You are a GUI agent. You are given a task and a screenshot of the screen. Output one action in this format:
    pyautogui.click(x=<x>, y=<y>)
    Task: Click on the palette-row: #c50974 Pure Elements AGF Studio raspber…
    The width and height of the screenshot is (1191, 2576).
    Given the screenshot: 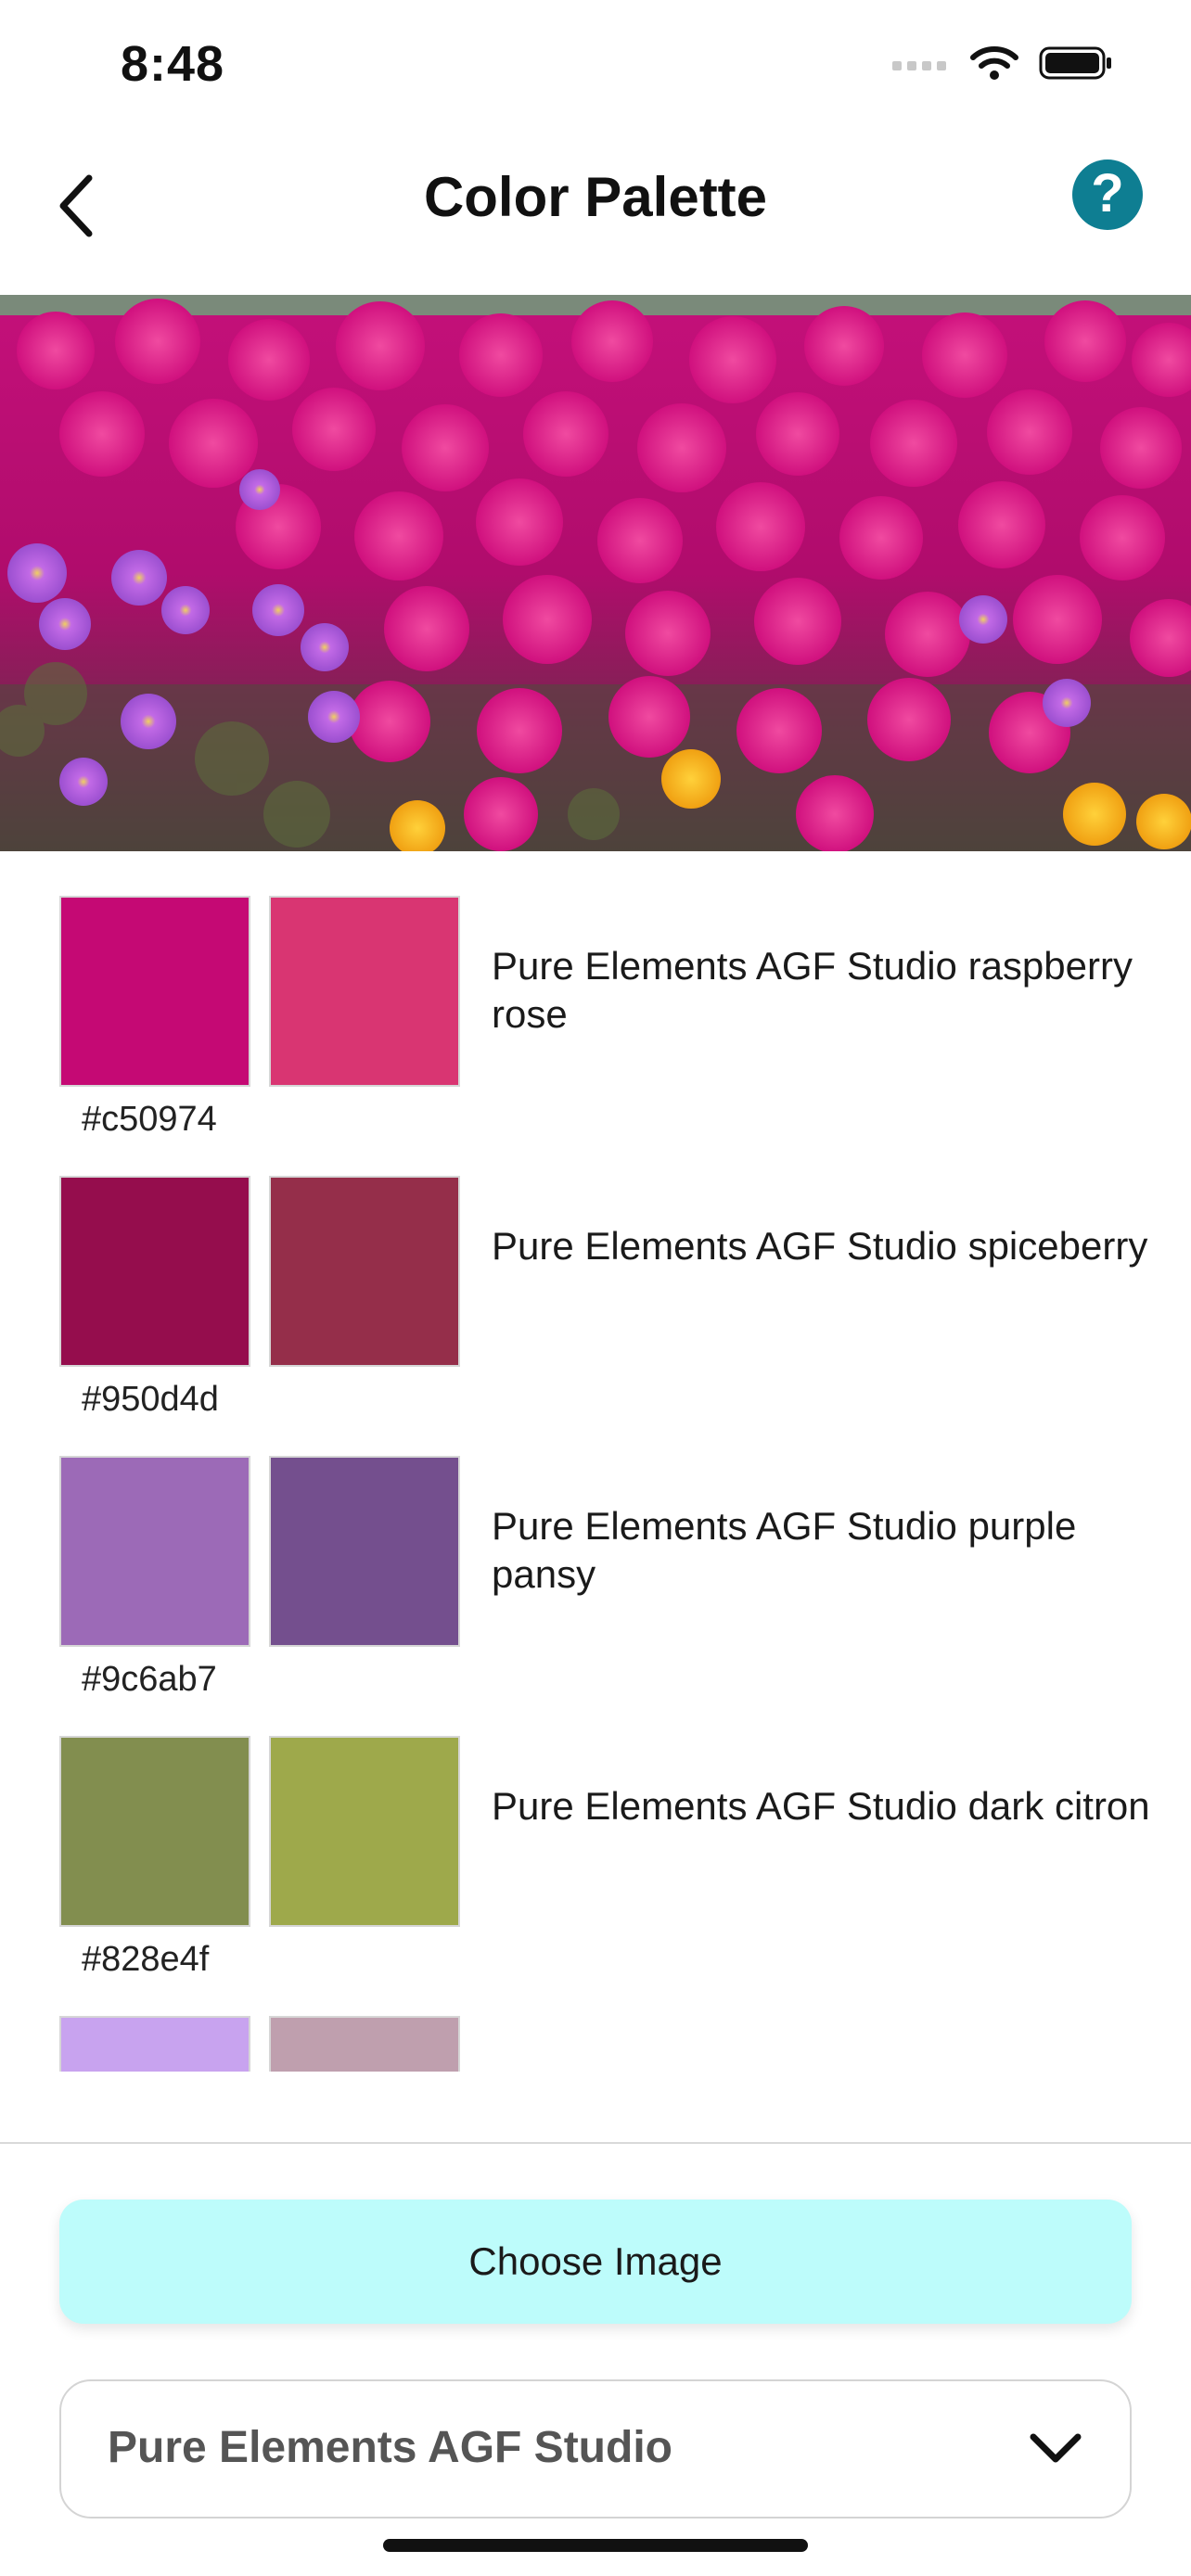 What is the action you would take?
    pyautogui.click(x=606, y=995)
    